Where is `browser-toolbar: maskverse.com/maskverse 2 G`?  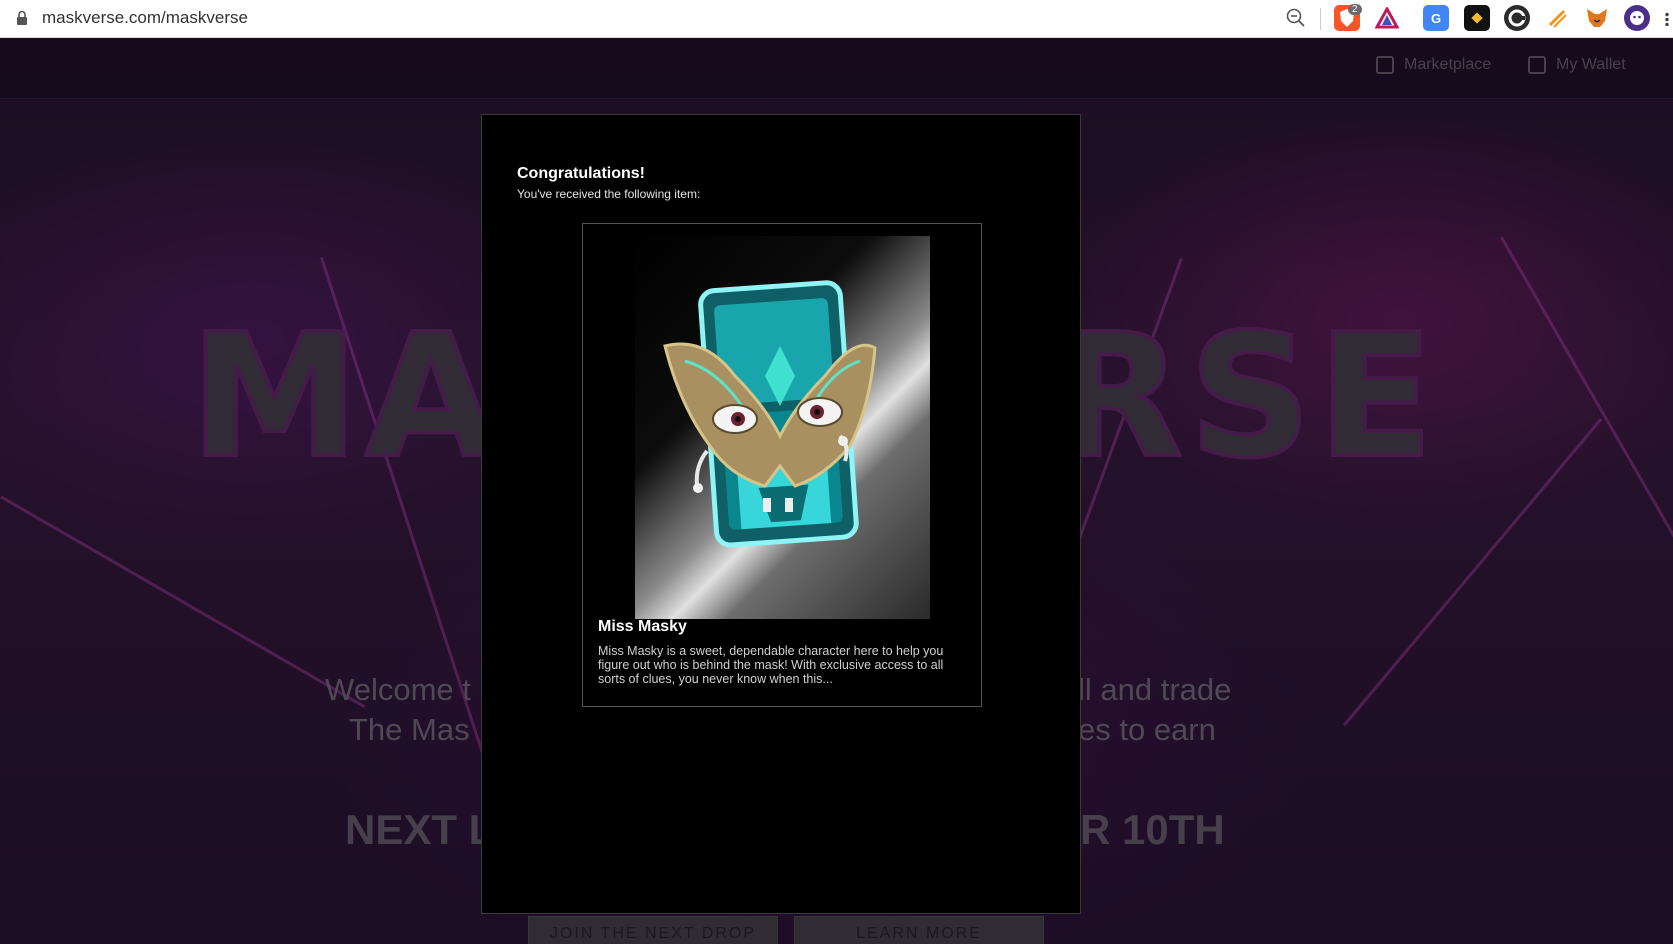 browser-toolbar: maskverse.com/maskverse 2 G is located at coordinates (836, 19).